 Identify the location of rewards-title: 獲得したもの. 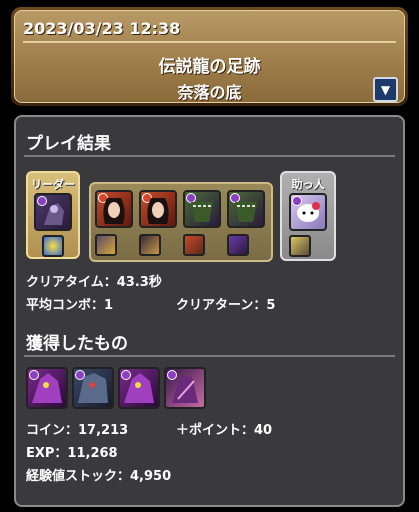
(77, 344).